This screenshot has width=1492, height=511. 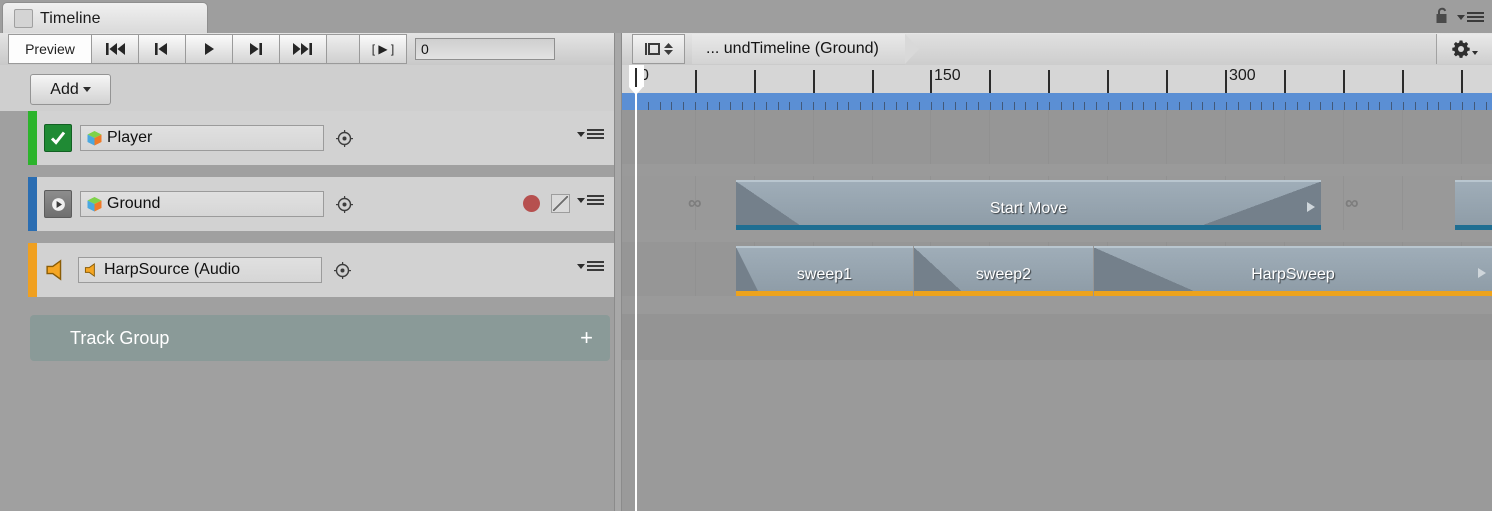 What do you see at coordinates (824, 271) in the screenshot?
I see `timeline-clip: sweep1` at bounding box center [824, 271].